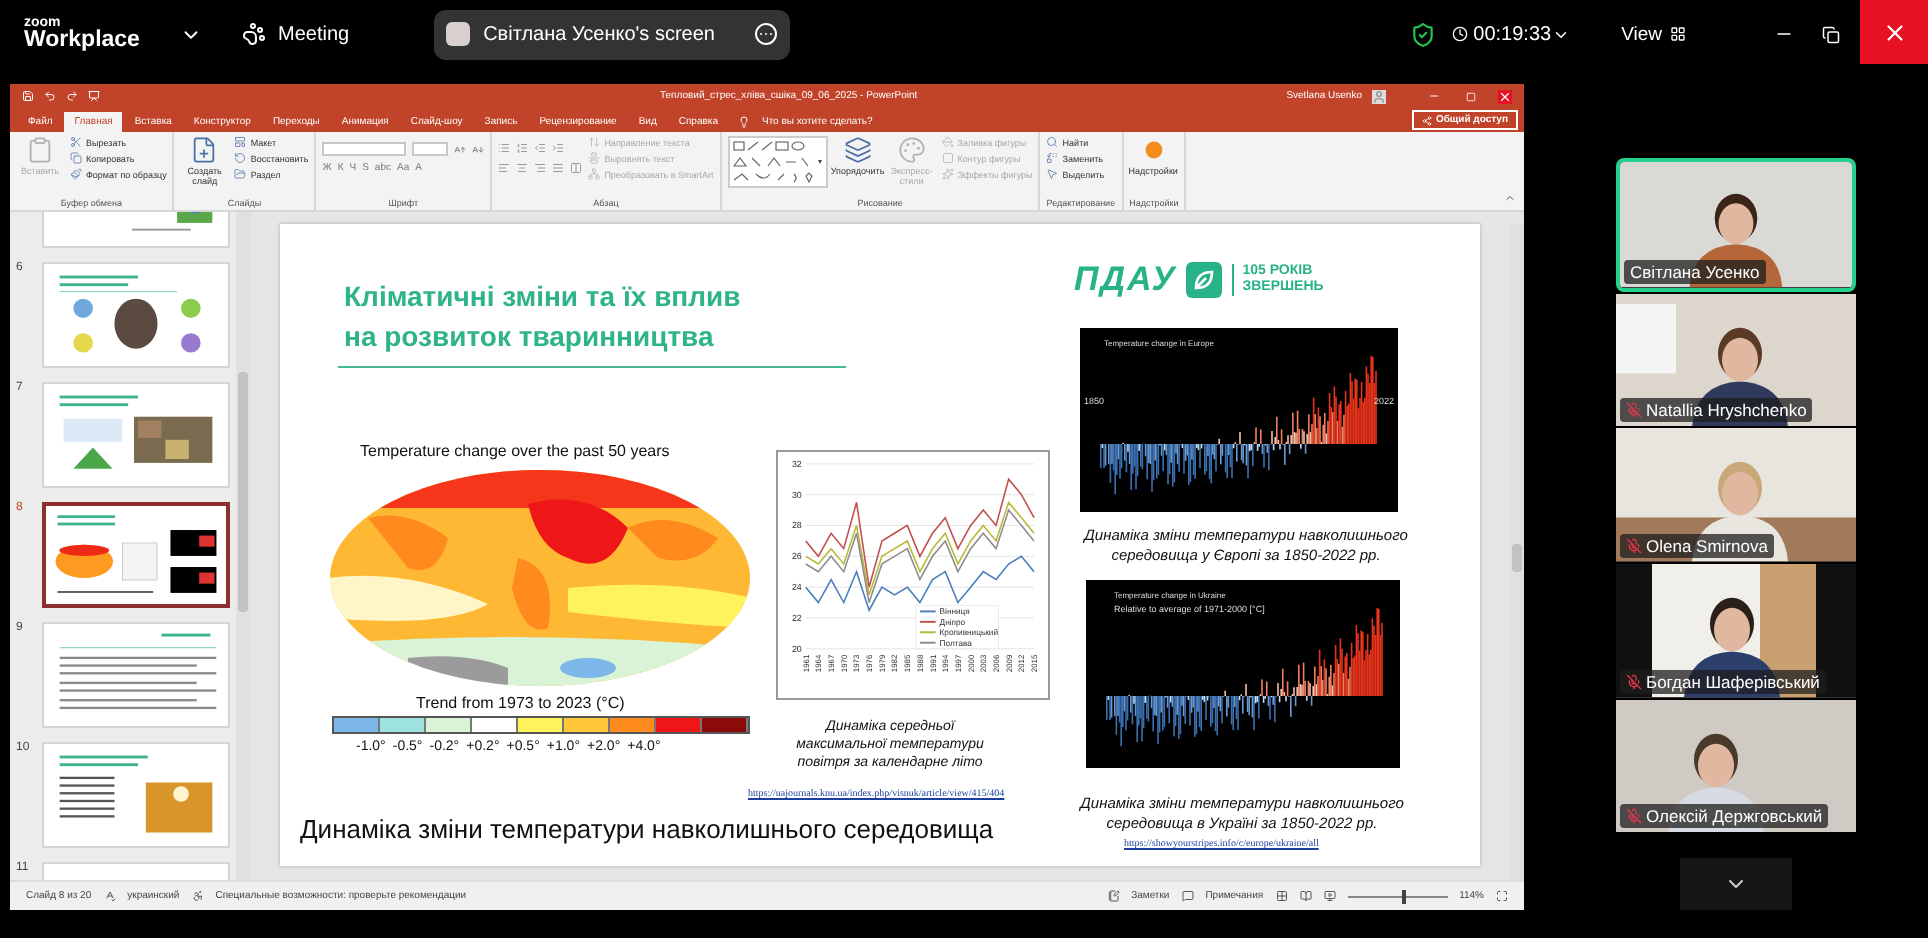  What do you see at coordinates (1471, 96) in the screenshot?
I see `maximize-icon` at bounding box center [1471, 96].